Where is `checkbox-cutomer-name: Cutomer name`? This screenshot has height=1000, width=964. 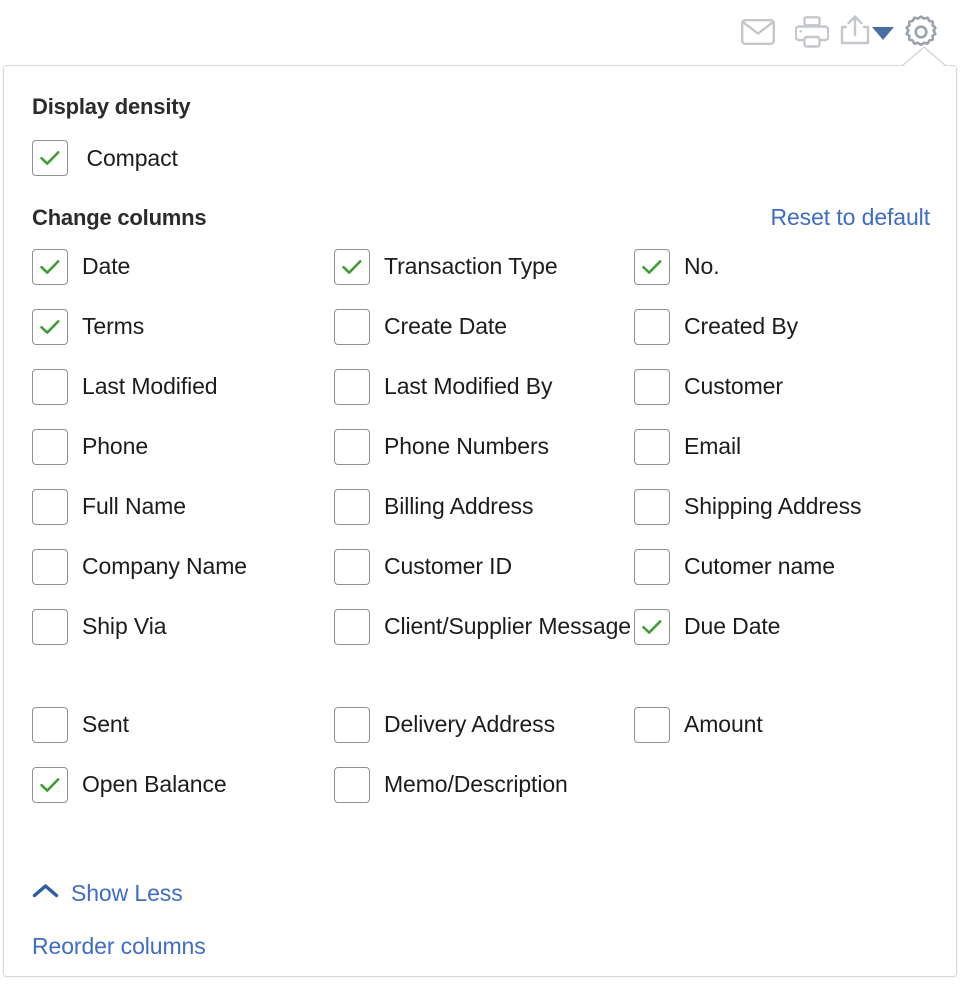
checkbox-cutomer-name: Cutomer name is located at coordinates (785, 566).